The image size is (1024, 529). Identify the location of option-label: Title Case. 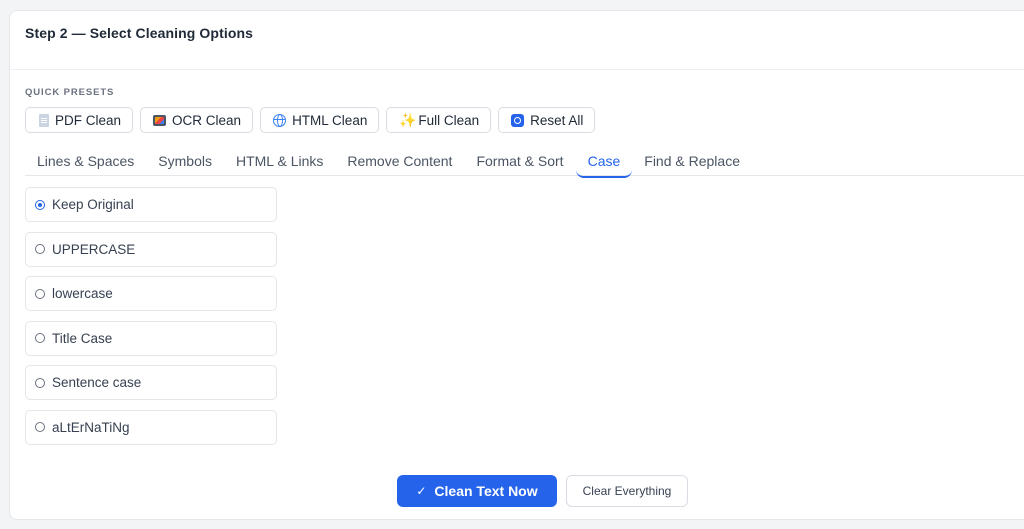
(82, 338).